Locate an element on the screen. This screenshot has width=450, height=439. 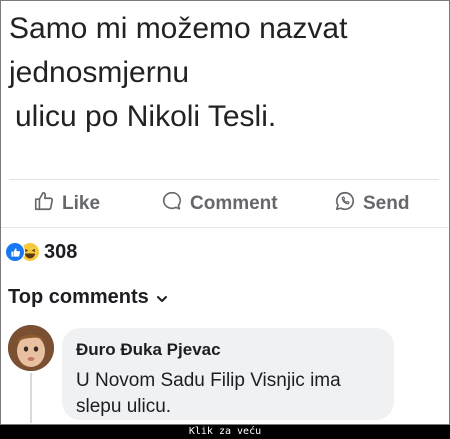
top-comments-dropdown: Top comments is located at coordinates (88, 297).